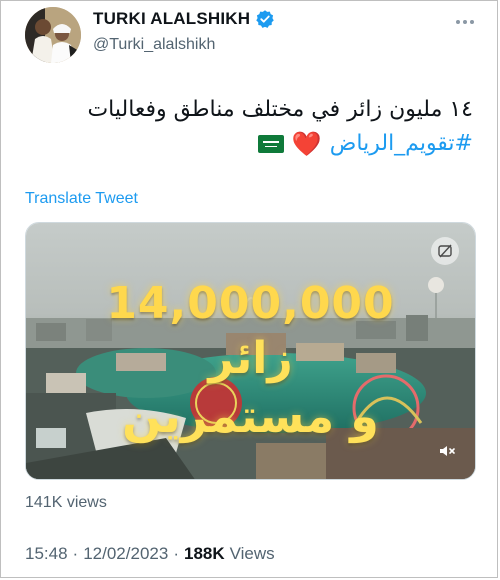 The width and height of the screenshot is (500, 580). Describe the element at coordinates (46, 554) in the screenshot. I see `tweet-time: 15:48` at that location.